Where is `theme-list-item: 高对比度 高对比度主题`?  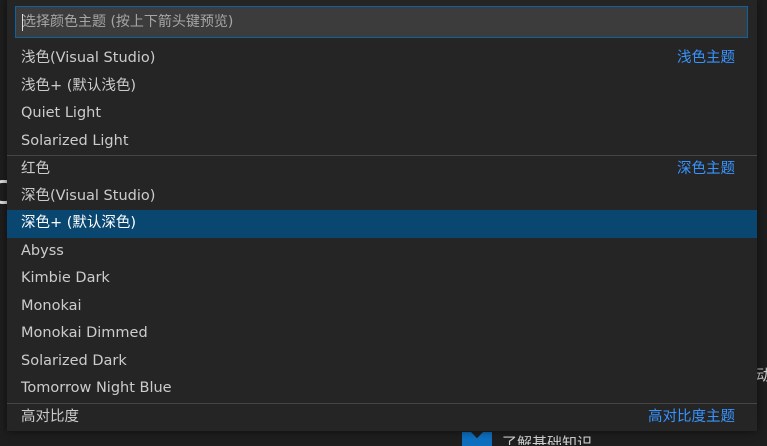 theme-list-item: 高对比度 高对比度主题 is located at coordinates (382, 416).